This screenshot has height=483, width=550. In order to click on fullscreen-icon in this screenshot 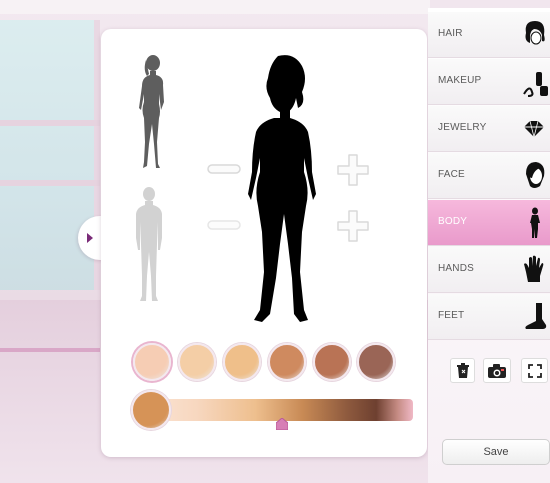, I will do `click(534, 370)`.